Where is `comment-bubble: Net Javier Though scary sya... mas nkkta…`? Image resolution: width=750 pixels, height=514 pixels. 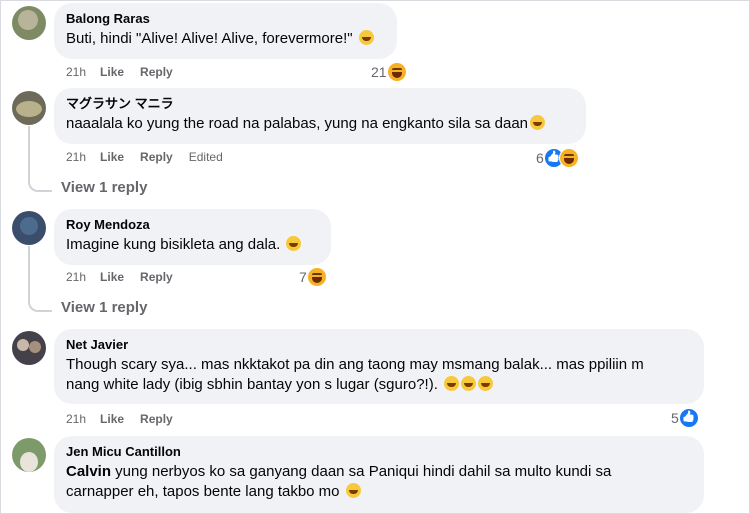
comment-bubble: Net Javier Though scary sya... mas nkkta… is located at coordinates (379, 366).